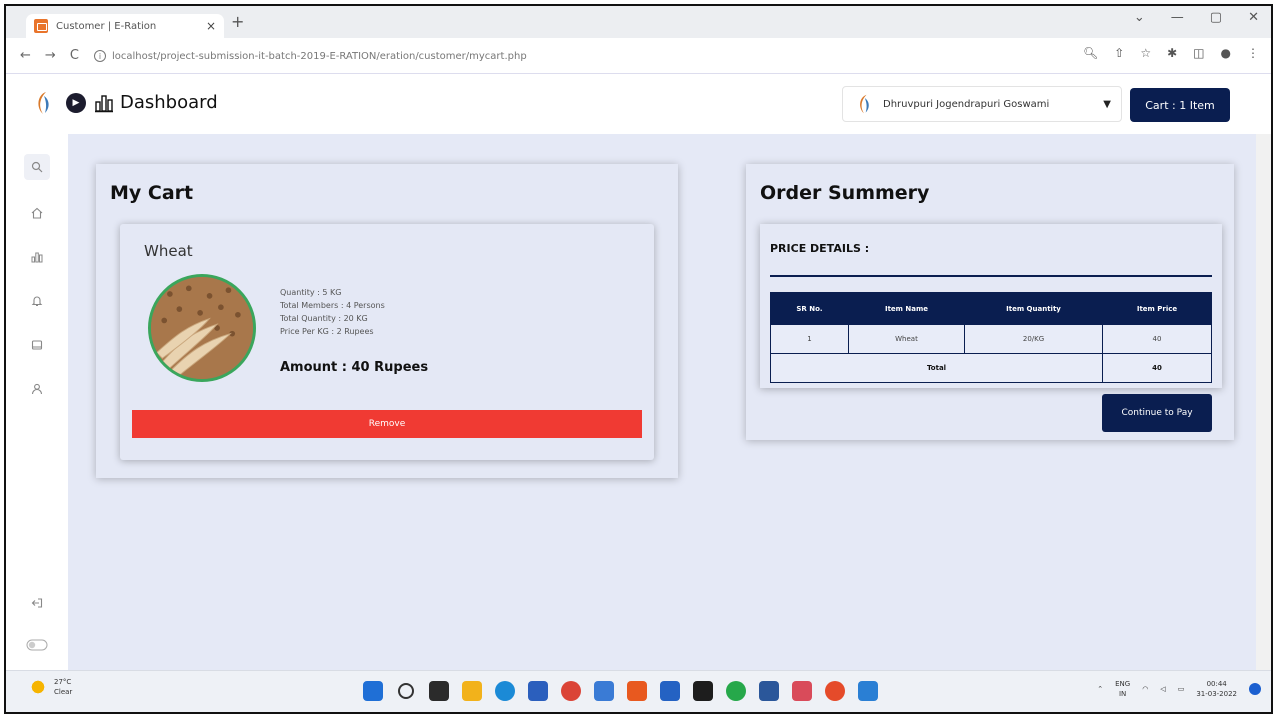 The width and height of the screenshot is (1277, 718). I want to click on weather-text: 27°C Clear, so click(63, 687).